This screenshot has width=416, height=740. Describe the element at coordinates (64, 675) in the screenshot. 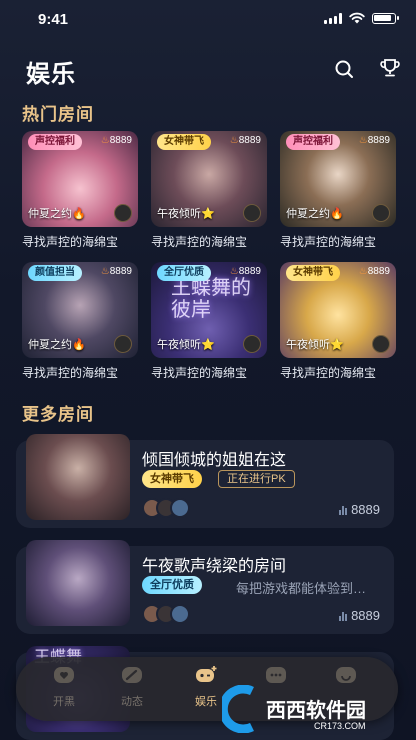

I see `heart-chat-icon` at that location.